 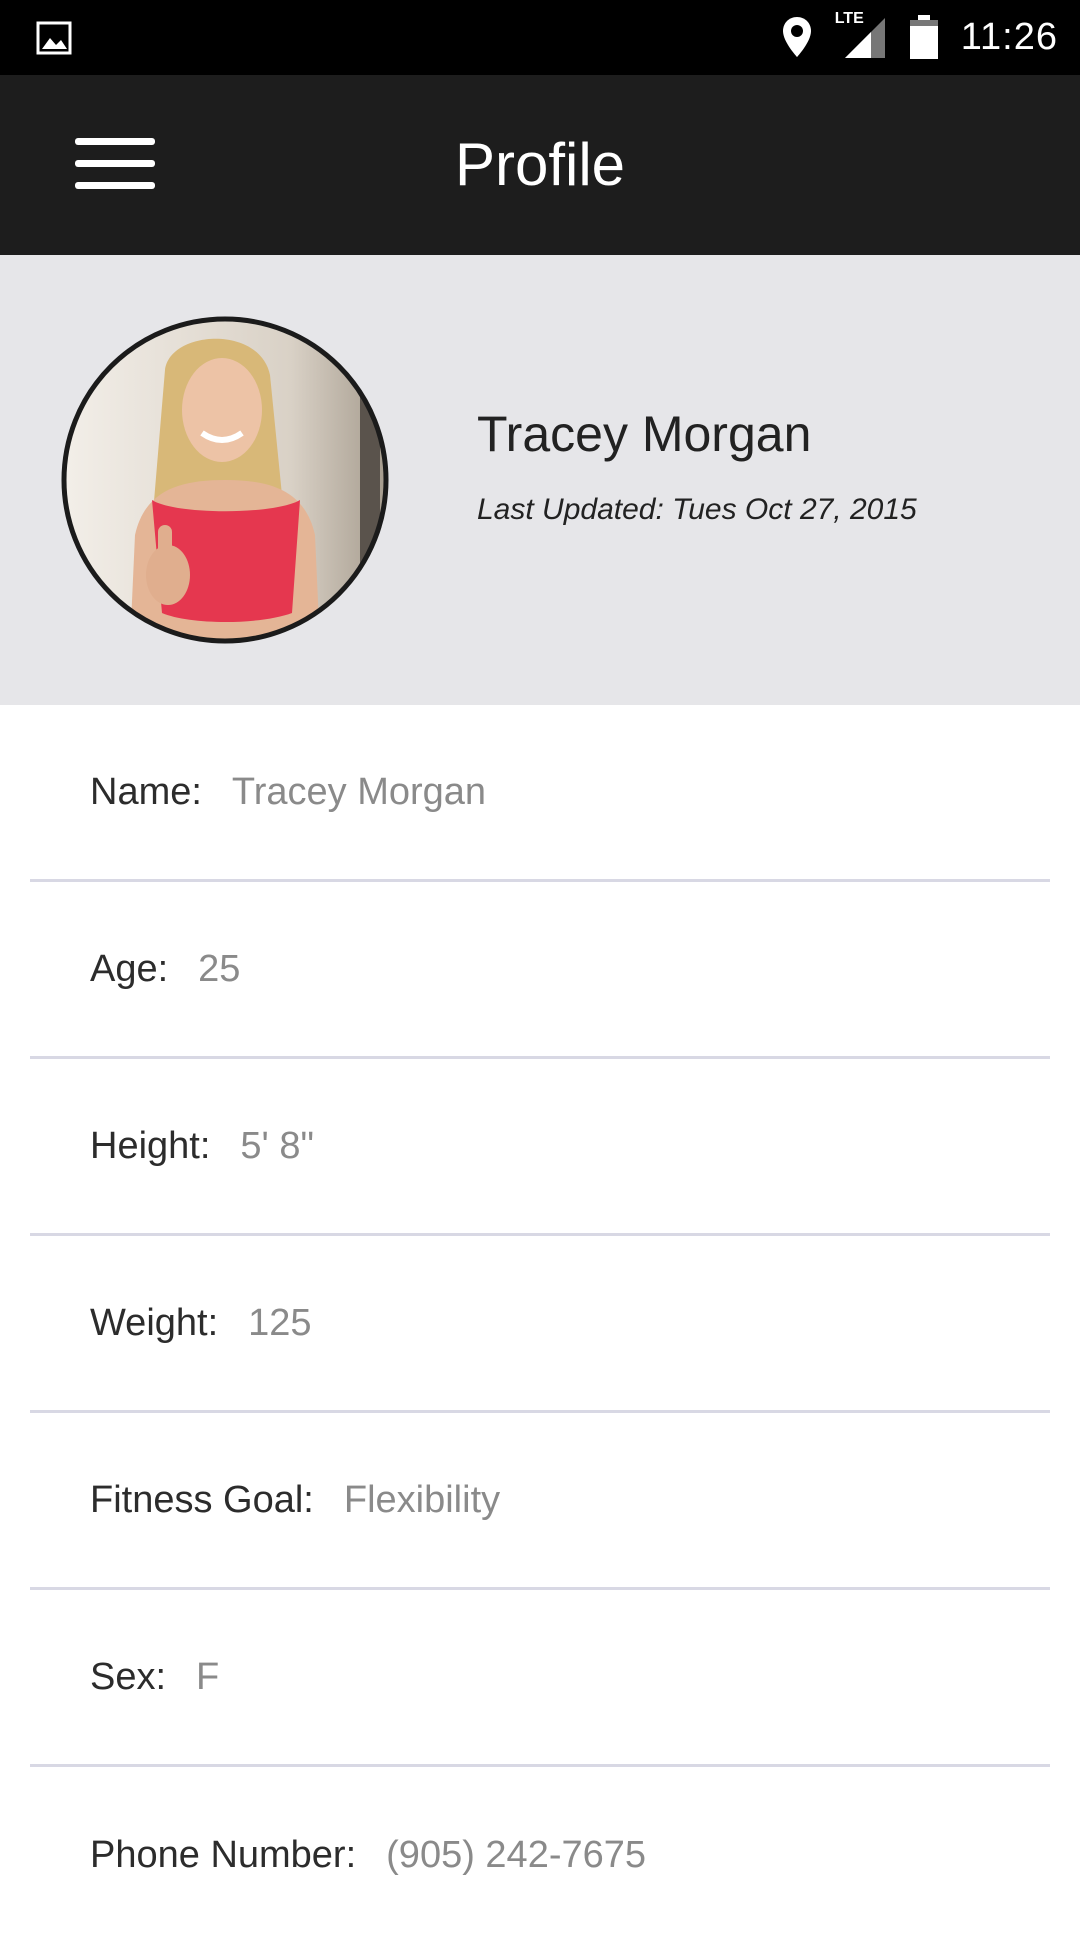 What do you see at coordinates (540, 1147) in the screenshot?
I see `field-row-height: Height: 5' 8"` at bounding box center [540, 1147].